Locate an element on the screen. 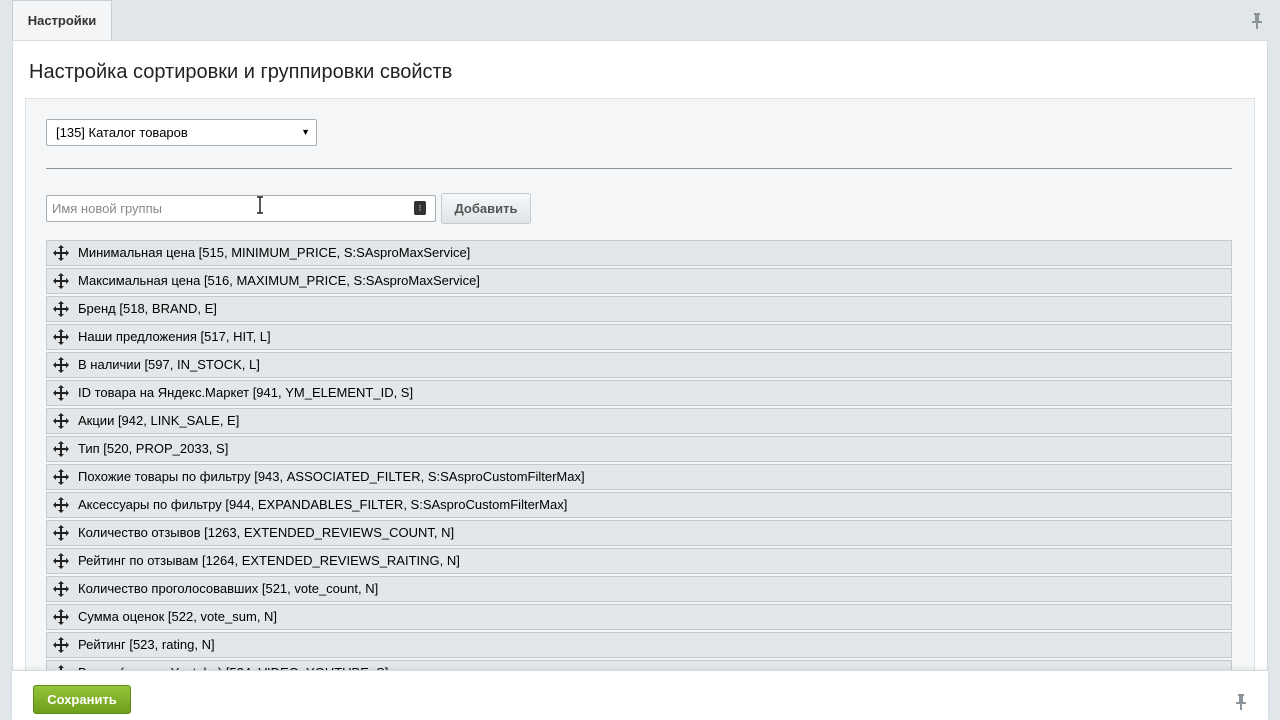  iblock-select: [135] Каталог товаров ▼ is located at coordinates (181, 132).